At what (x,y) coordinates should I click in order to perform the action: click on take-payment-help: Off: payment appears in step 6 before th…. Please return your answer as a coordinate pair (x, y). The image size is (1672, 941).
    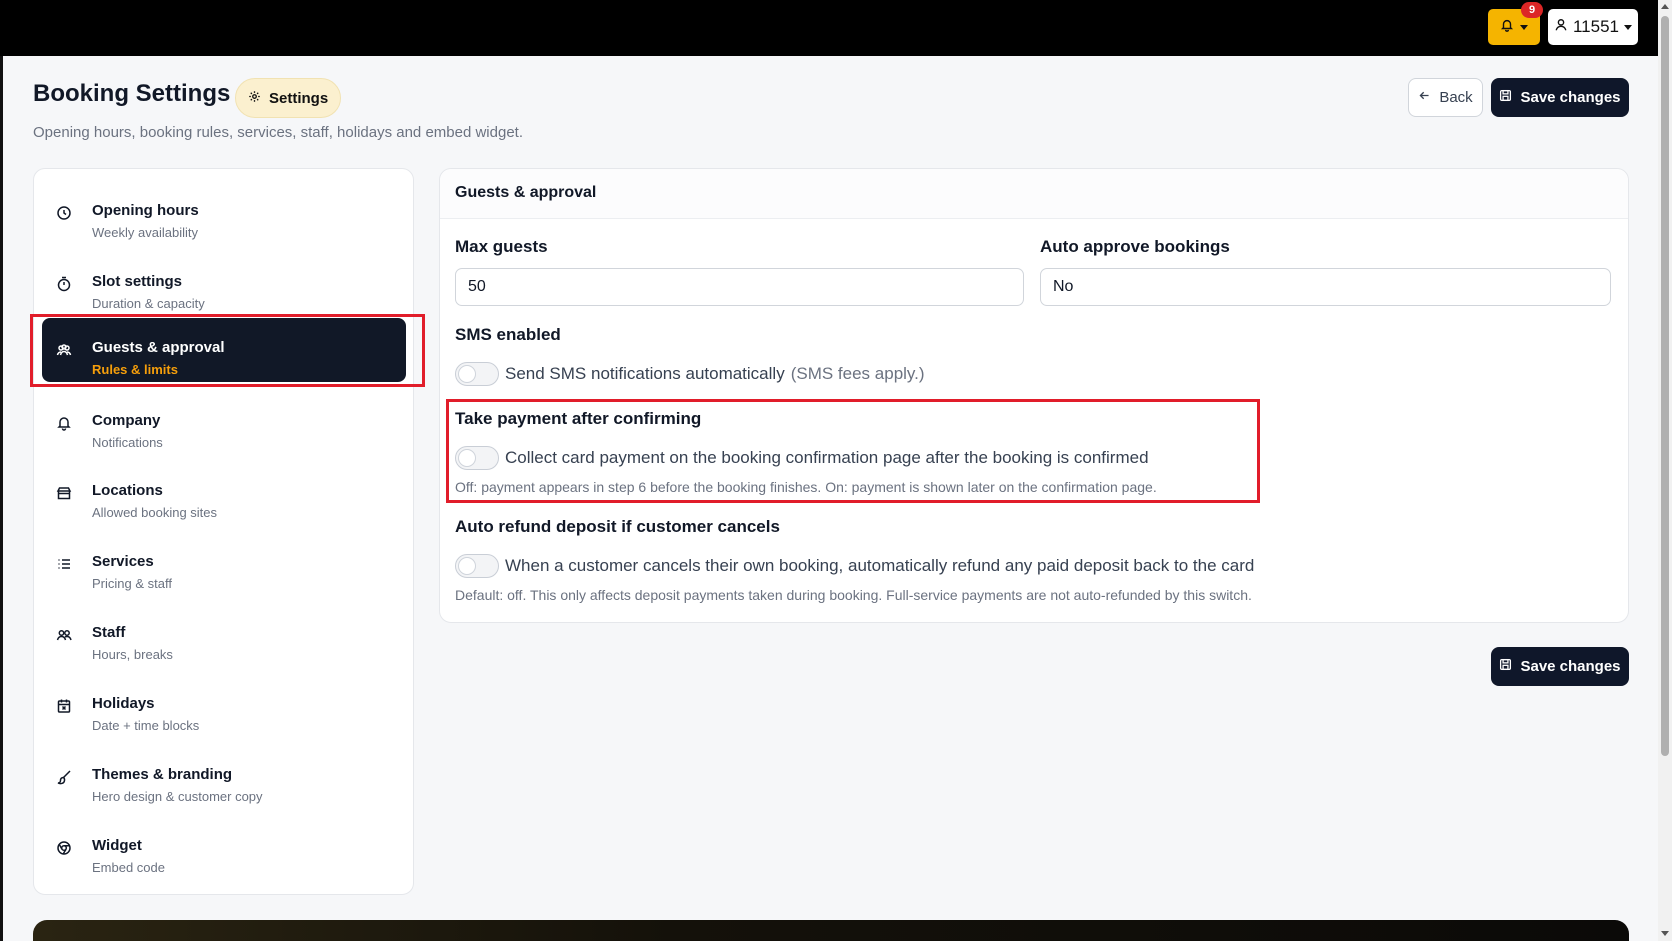
    Looking at the image, I should click on (806, 487).